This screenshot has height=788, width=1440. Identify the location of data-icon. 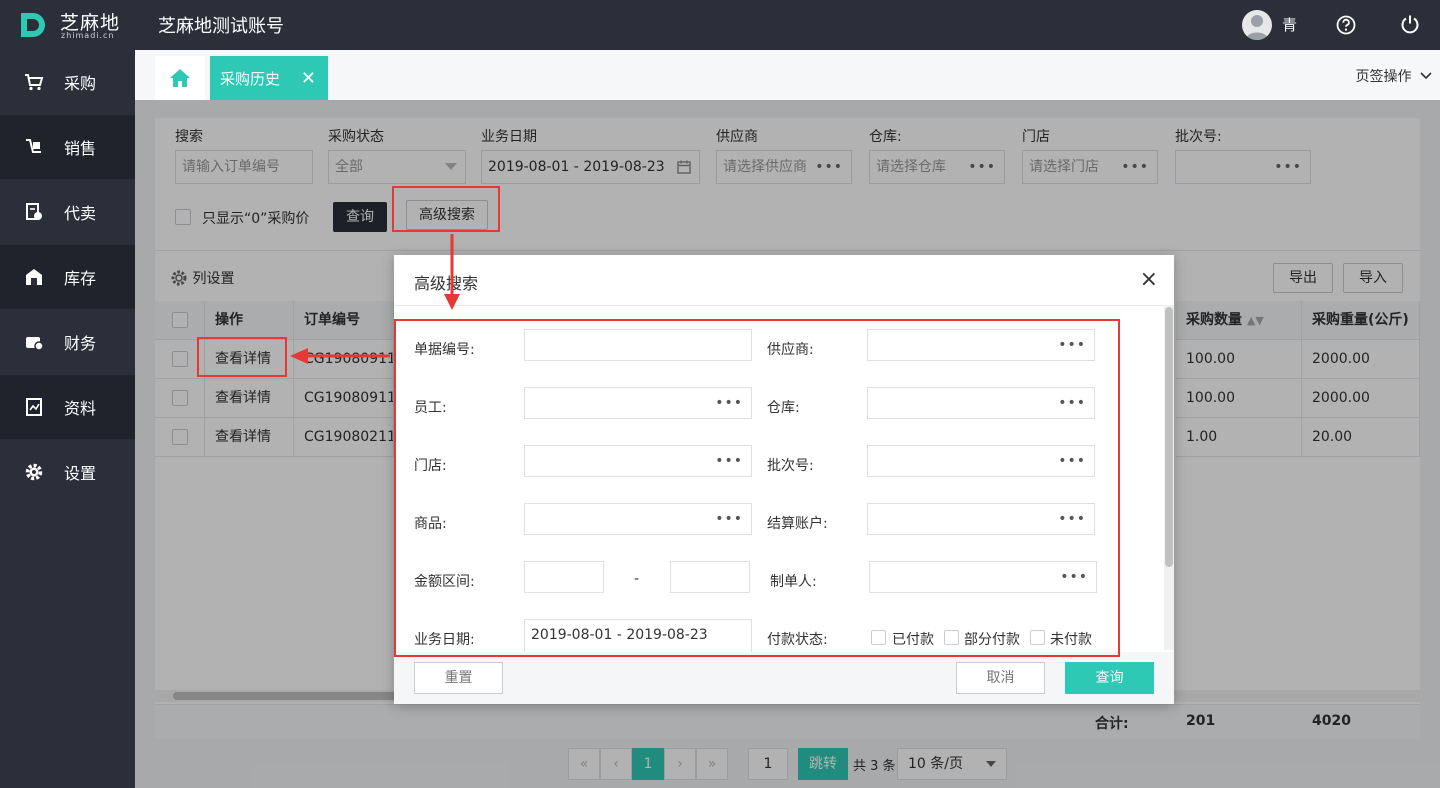
(34, 407).